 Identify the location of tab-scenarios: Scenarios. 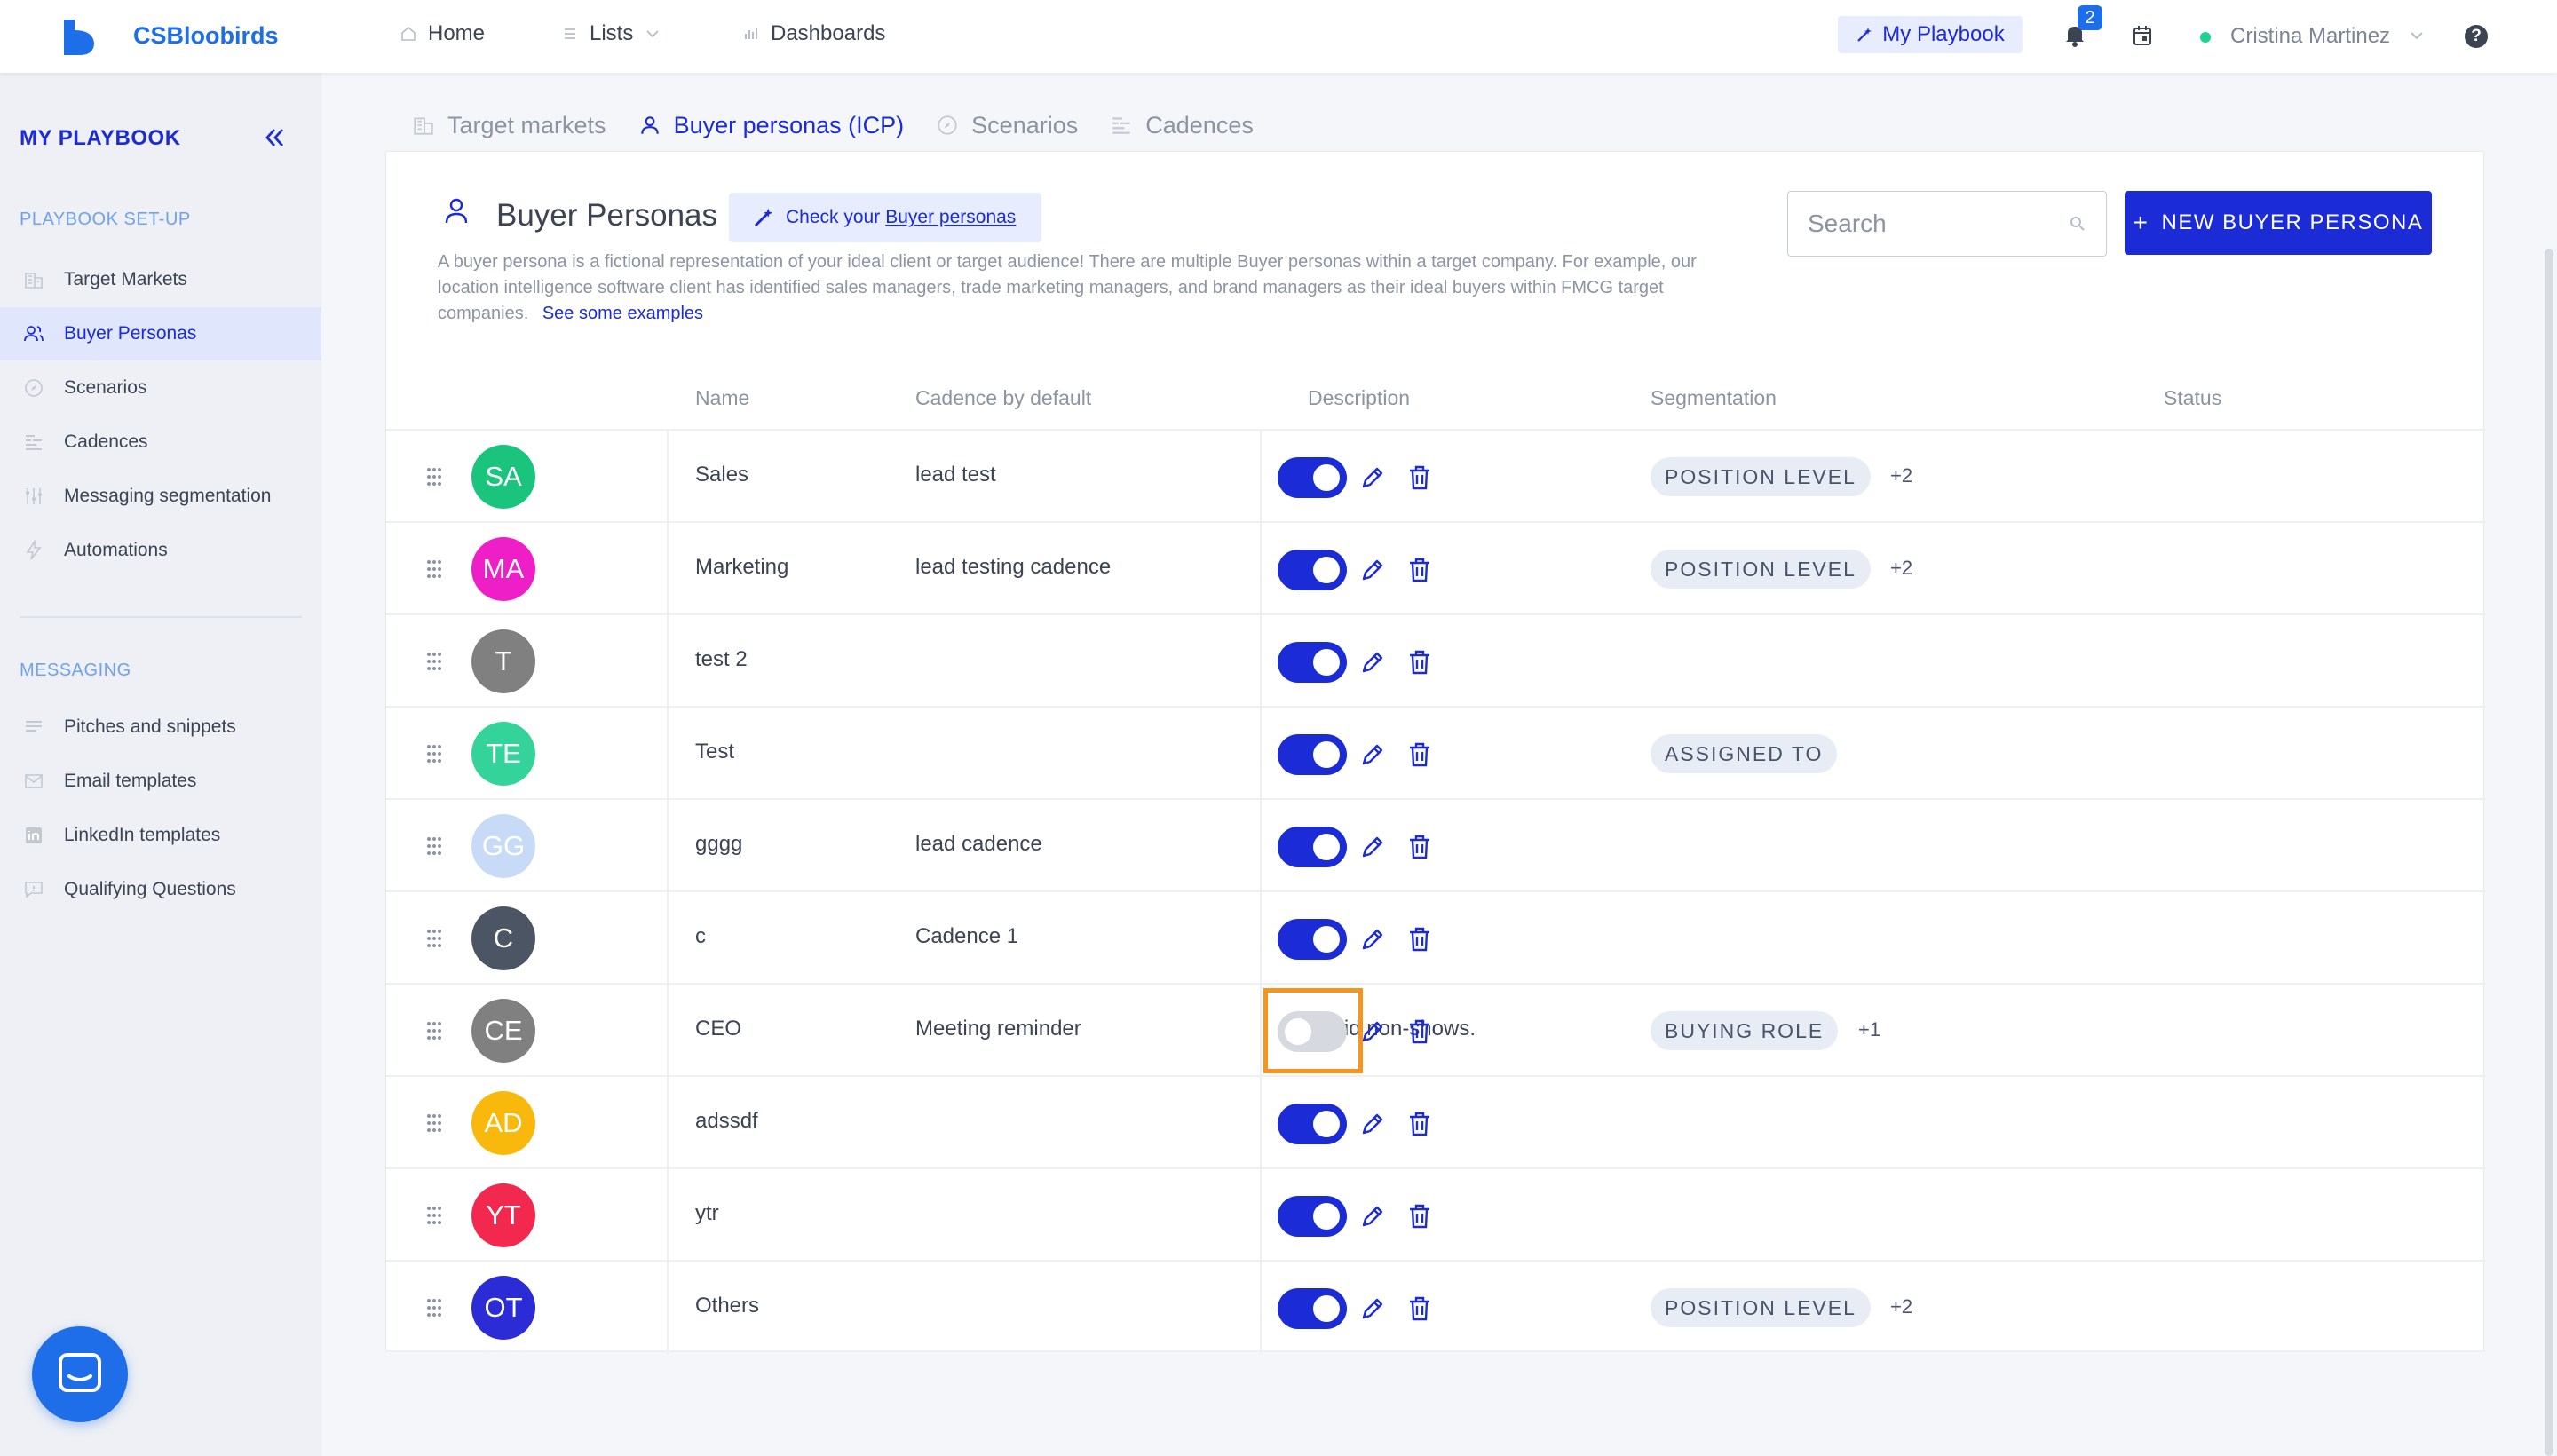
(1007, 125).